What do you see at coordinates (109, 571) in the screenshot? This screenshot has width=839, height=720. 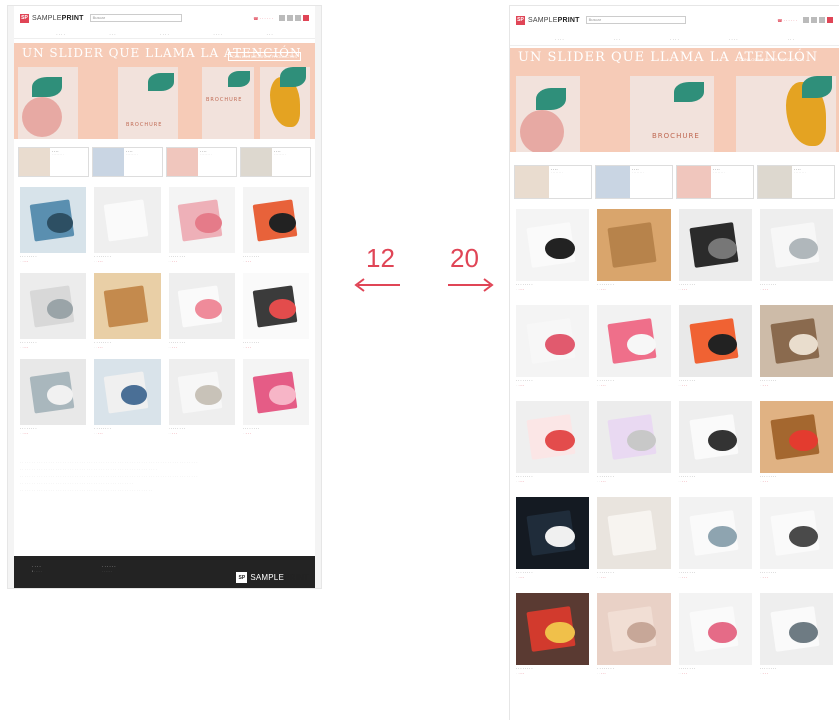 I see `footer-link: · · · · · ·` at bounding box center [109, 571].